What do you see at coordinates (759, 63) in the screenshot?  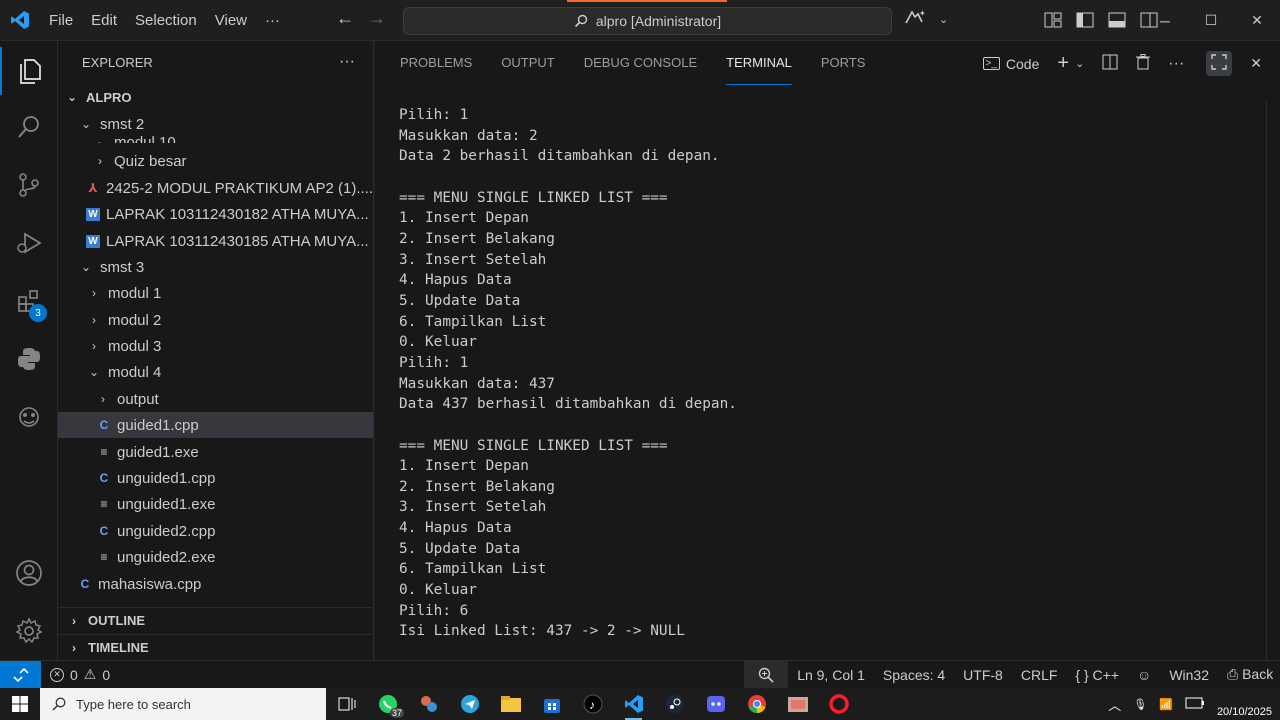 I see `tab-terminal: TERMINAL` at bounding box center [759, 63].